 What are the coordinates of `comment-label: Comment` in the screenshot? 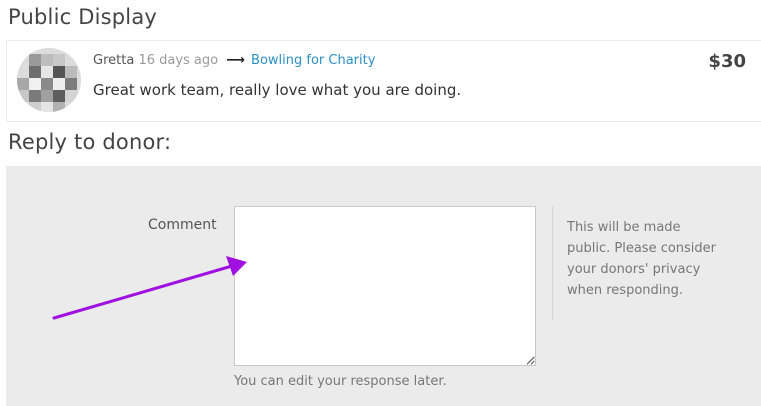 It's located at (182, 225).